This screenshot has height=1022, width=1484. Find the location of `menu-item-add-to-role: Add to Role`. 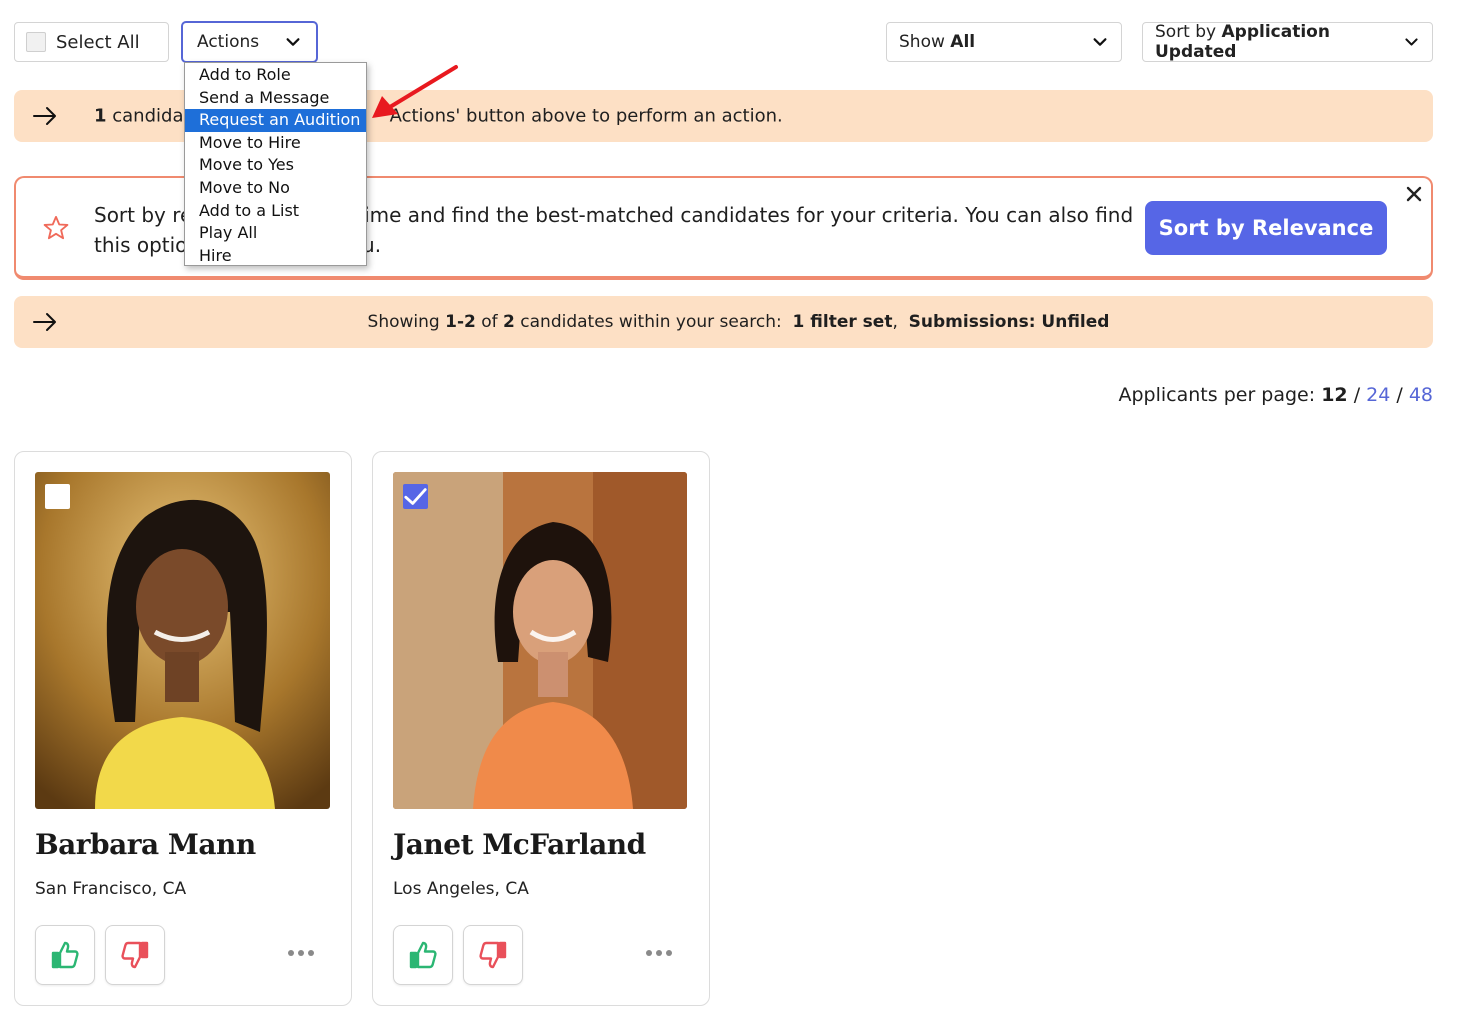

menu-item-add-to-role: Add to Role is located at coordinates (275, 75).